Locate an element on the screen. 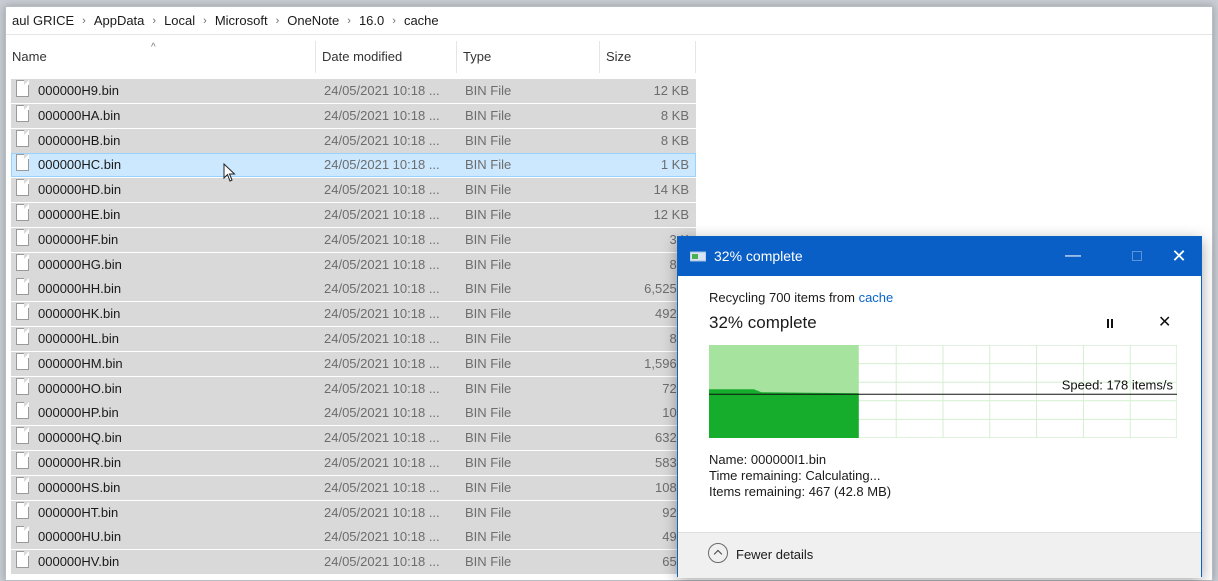 The width and height of the screenshot is (1218, 581). speed-area is located at coordinates (784, 413).